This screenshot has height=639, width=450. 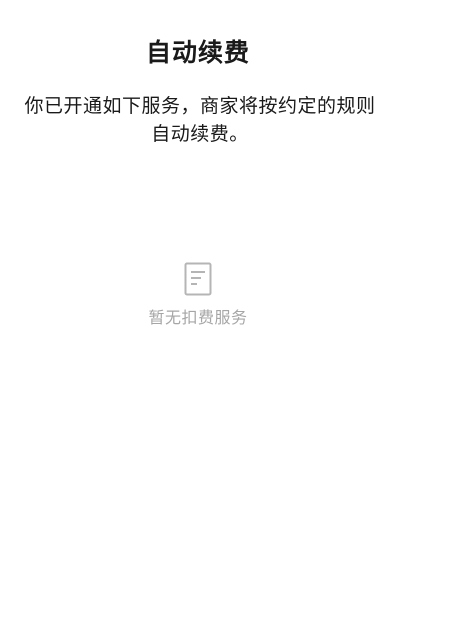 I want to click on renewal-notice: 你已开通如下服务，商家将按约定的规则自动续费。, so click(x=200, y=120).